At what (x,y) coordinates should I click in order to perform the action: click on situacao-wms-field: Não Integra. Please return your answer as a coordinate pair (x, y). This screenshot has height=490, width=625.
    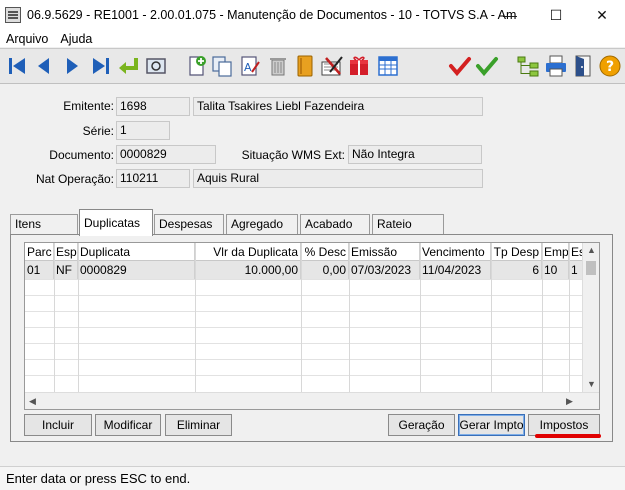
    Looking at the image, I should click on (415, 154).